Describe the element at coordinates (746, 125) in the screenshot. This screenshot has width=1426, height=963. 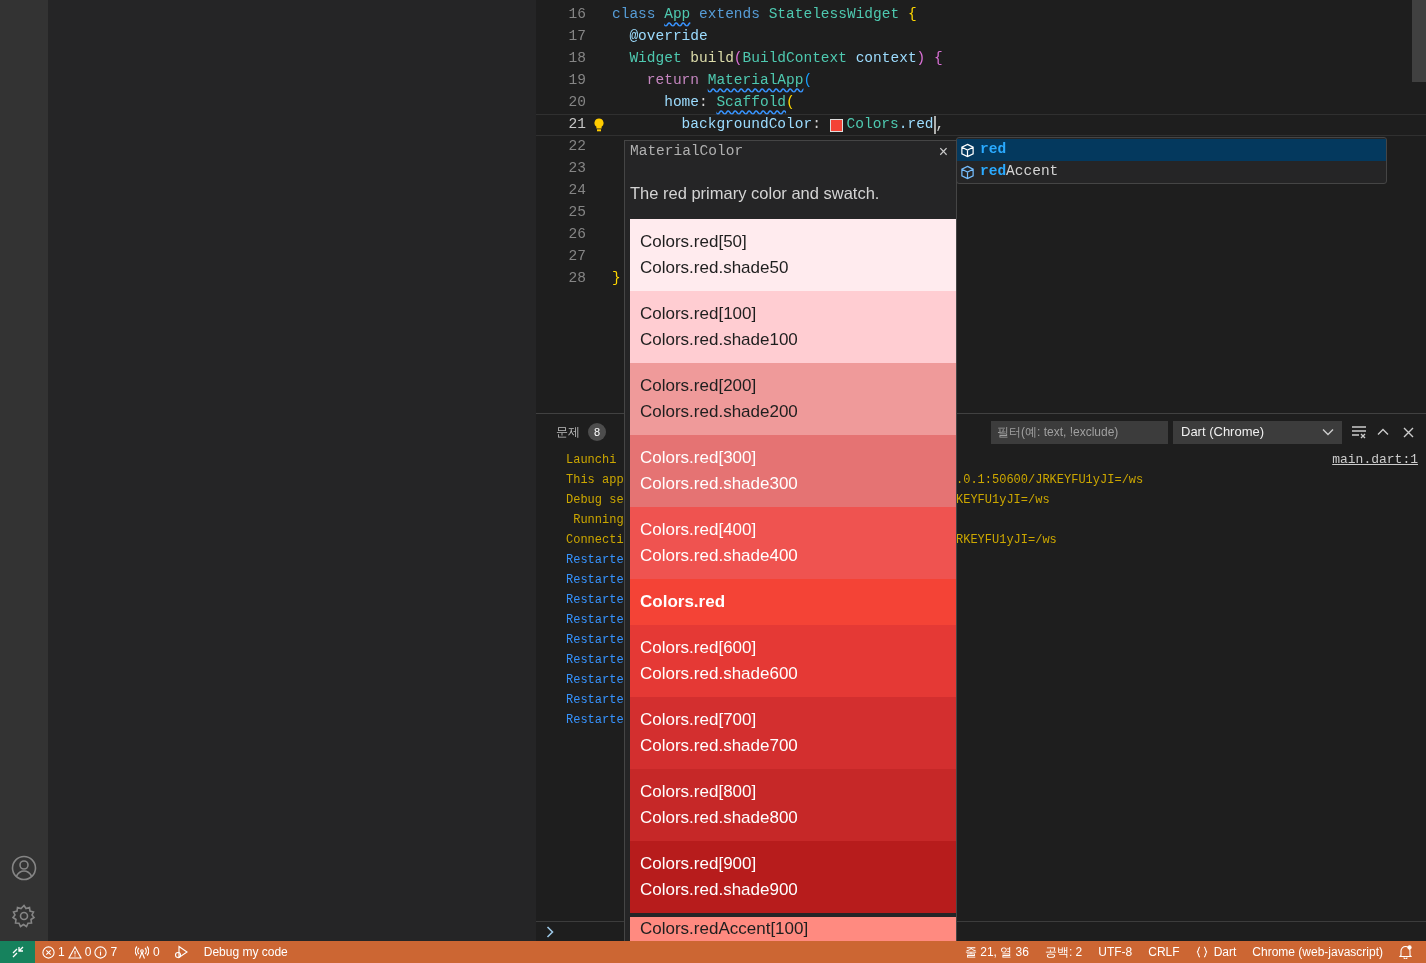
I see `code-token: backgroundColor` at that location.